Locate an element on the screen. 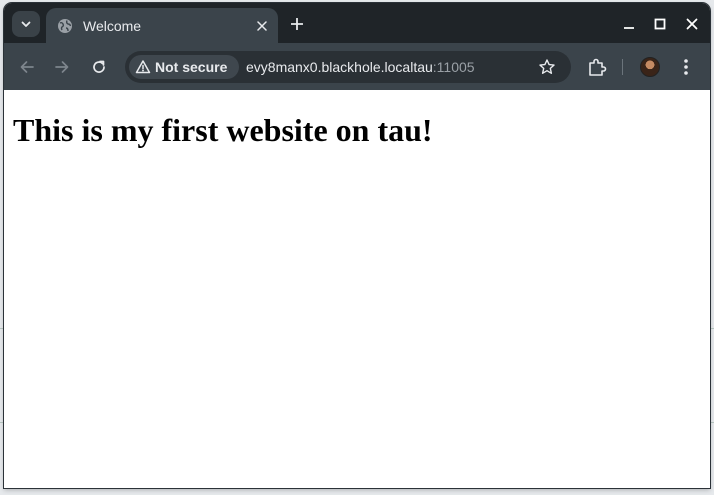  close-window-button is located at coordinates (692, 24).